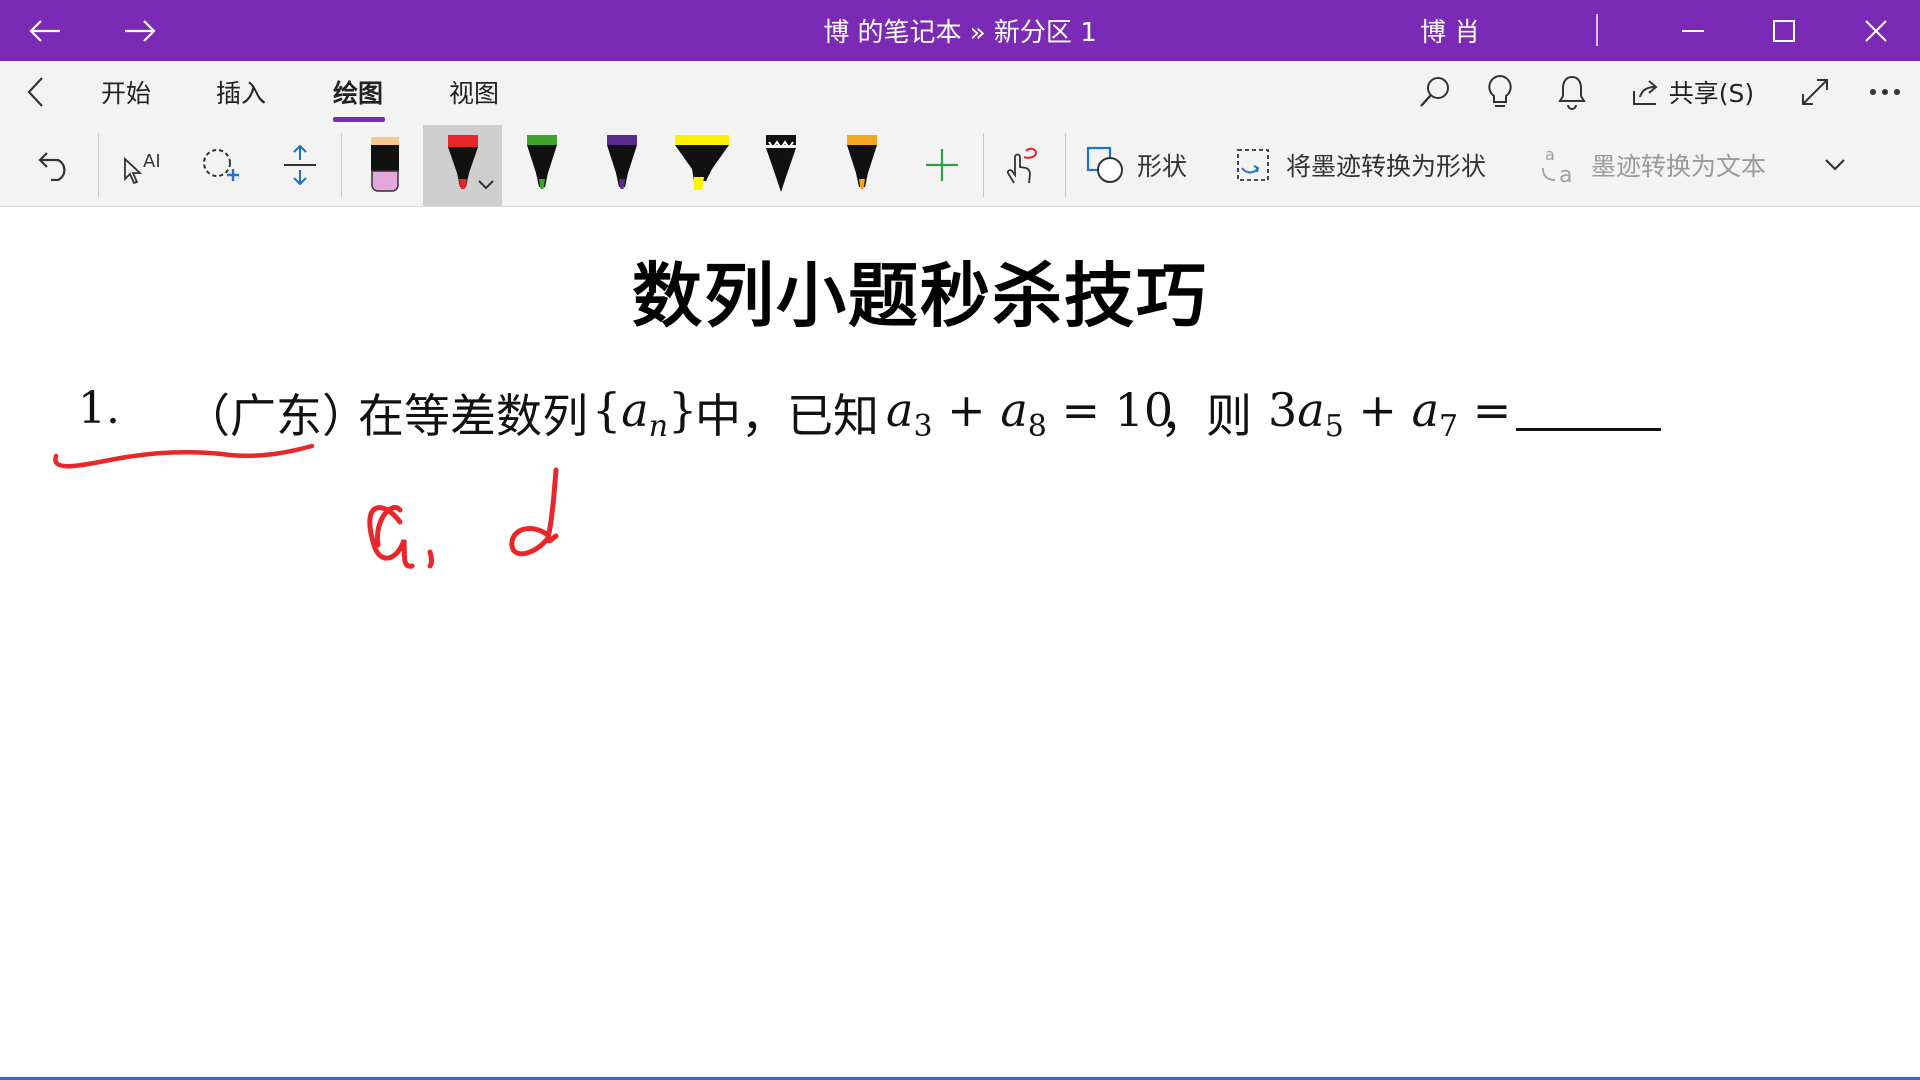 This screenshot has height=1080, width=1920. What do you see at coordinates (306, 506) in the screenshot?
I see `ink-layer` at bounding box center [306, 506].